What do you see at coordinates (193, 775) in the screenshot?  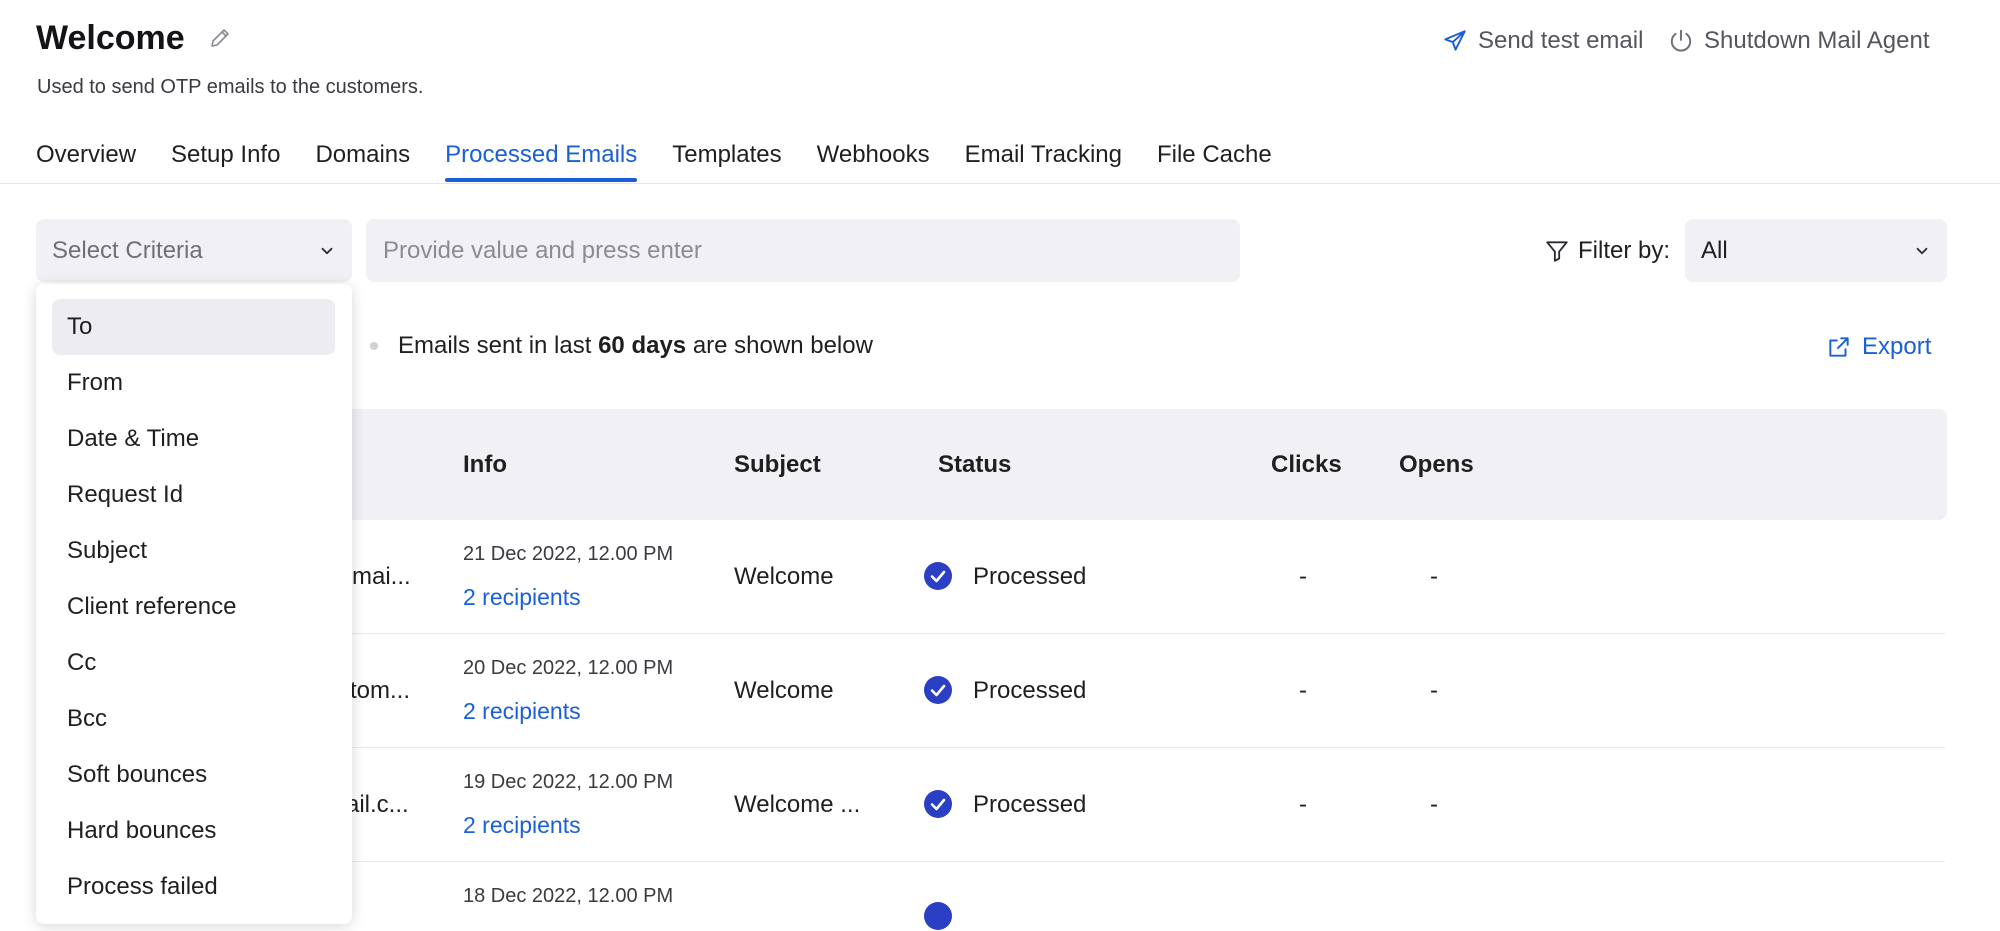 I see `criteria-option-soft-bounces: Soft bounces` at bounding box center [193, 775].